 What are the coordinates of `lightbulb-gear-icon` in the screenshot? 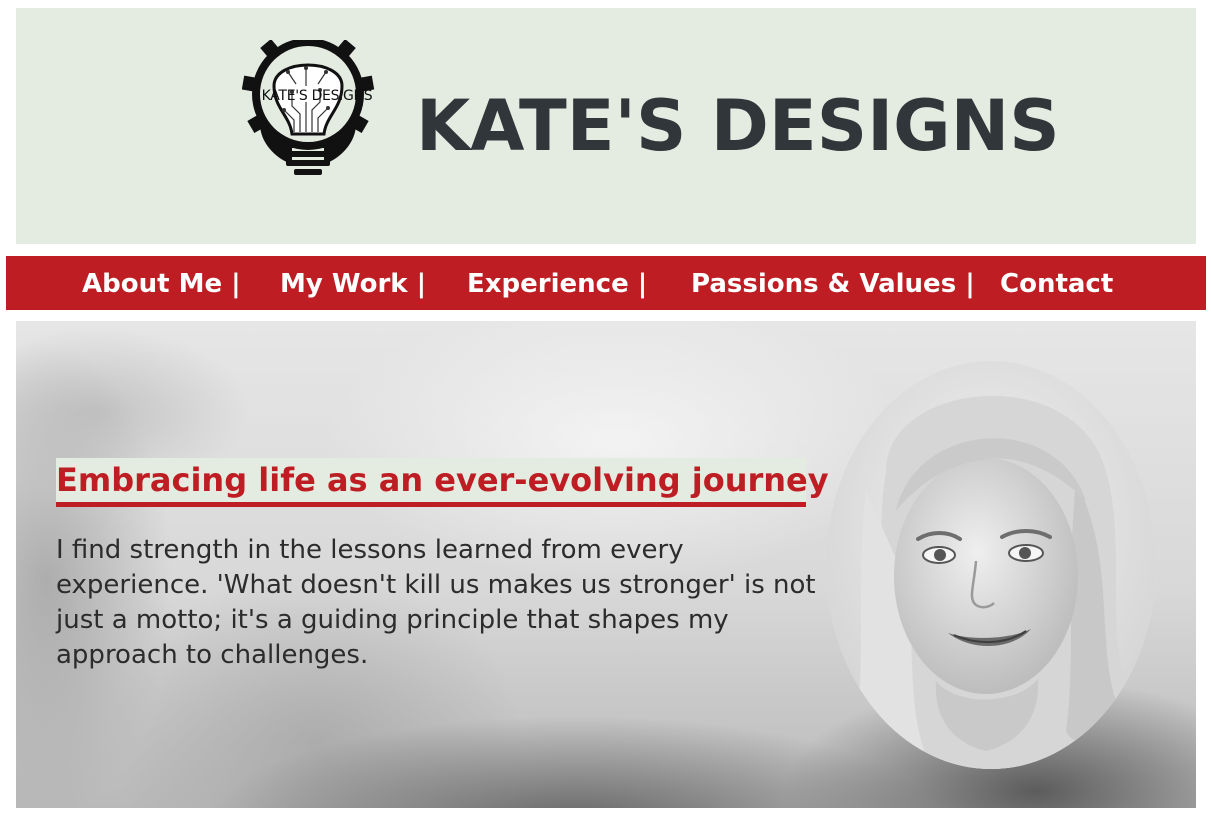 It's located at (308, 101).